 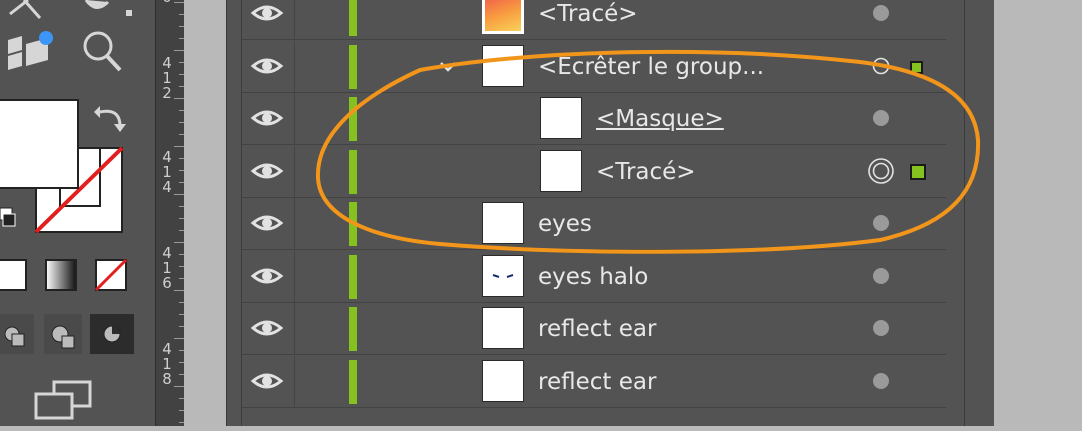 I want to click on layer-row: eyes, so click(x=594, y=224).